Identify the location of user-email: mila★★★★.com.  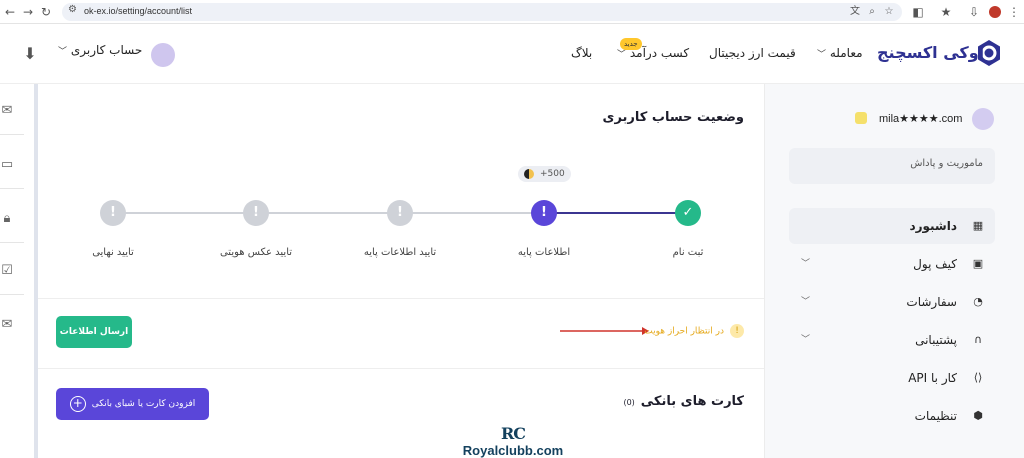
(921, 119).